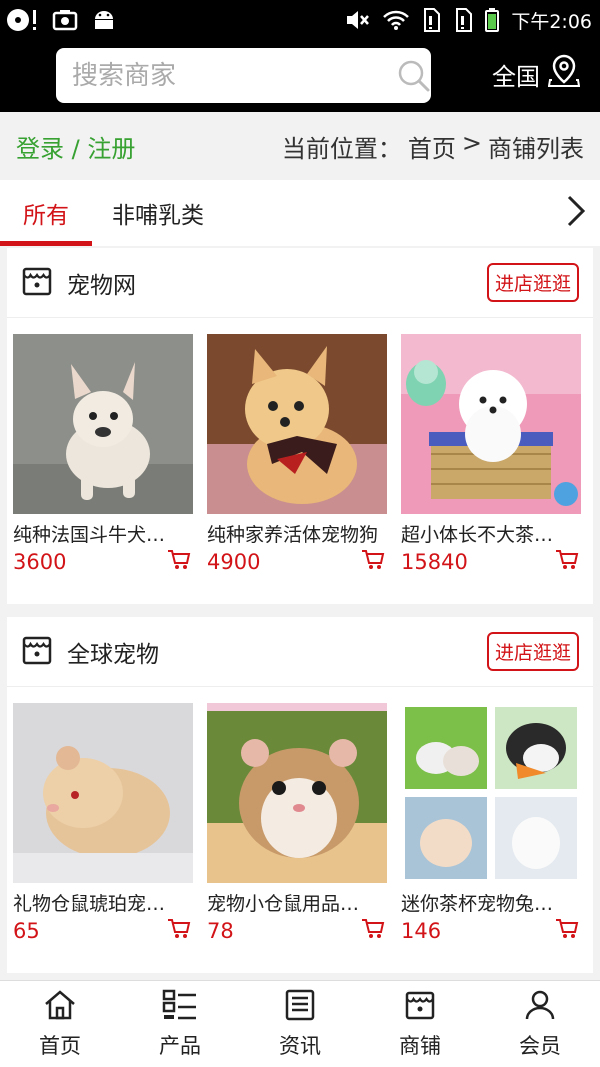 This screenshot has height=1067, width=600. Describe the element at coordinates (564, 74) in the screenshot. I see `location-pin-icon` at that location.